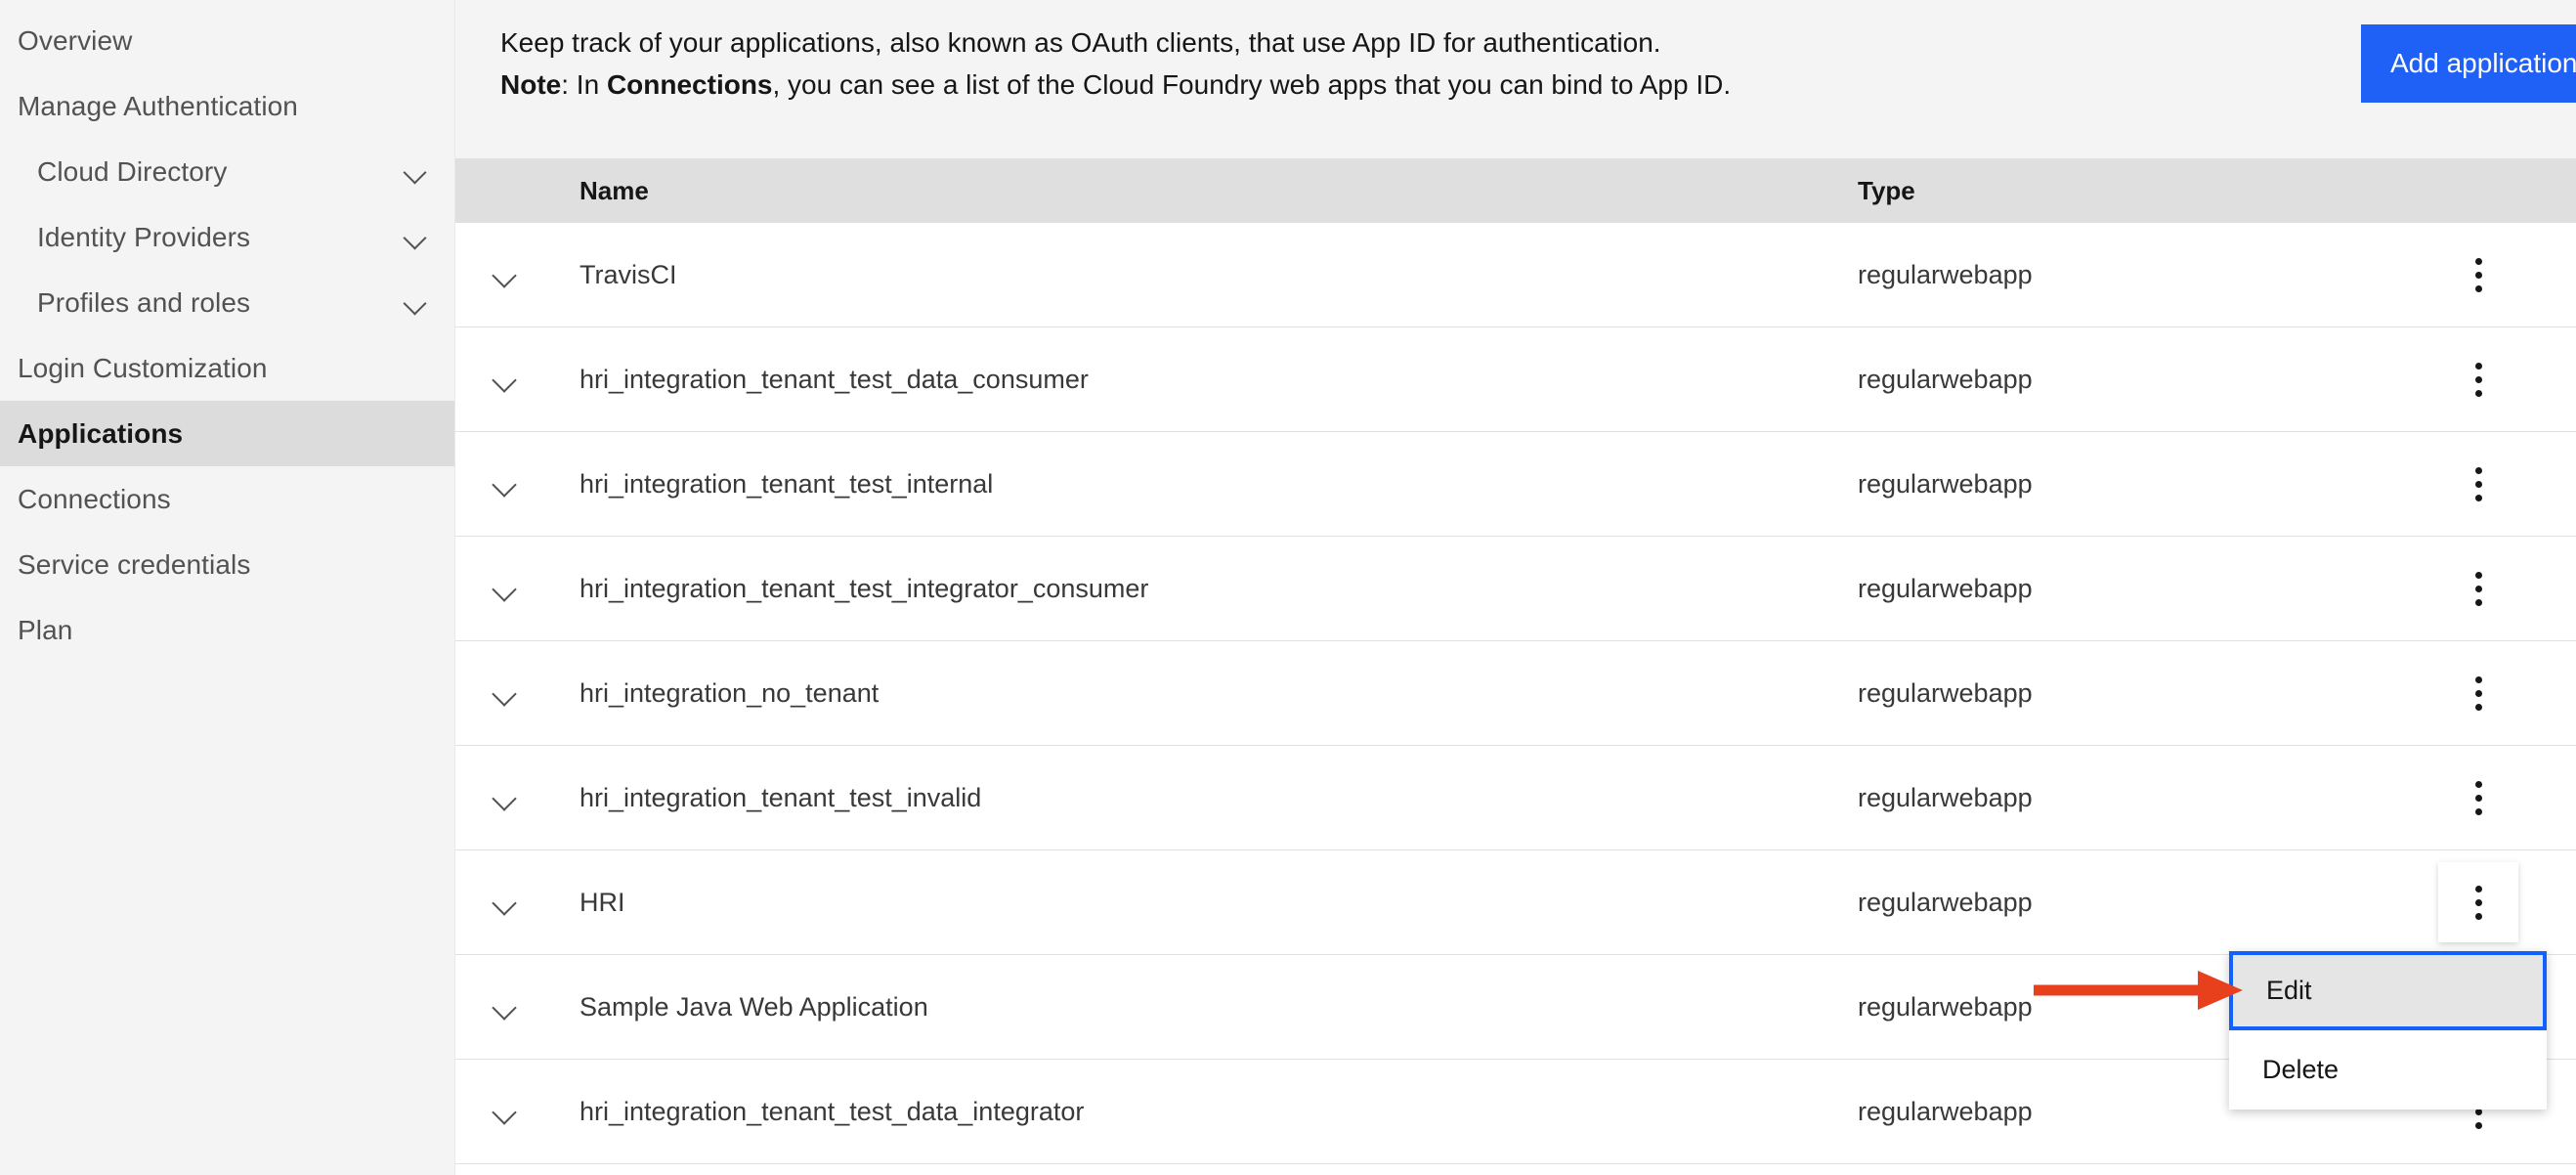 This screenshot has height=1175, width=2576. I want to click on cell-application-name: hri_integration_tenant_test_internal, so click(787, 483).